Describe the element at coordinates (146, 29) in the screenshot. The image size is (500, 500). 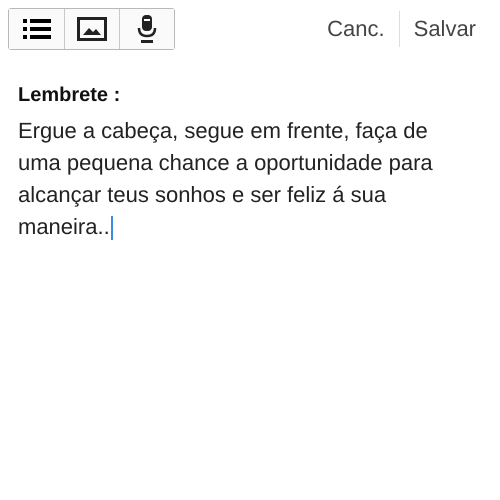
I see `microphone-icon` at that location.